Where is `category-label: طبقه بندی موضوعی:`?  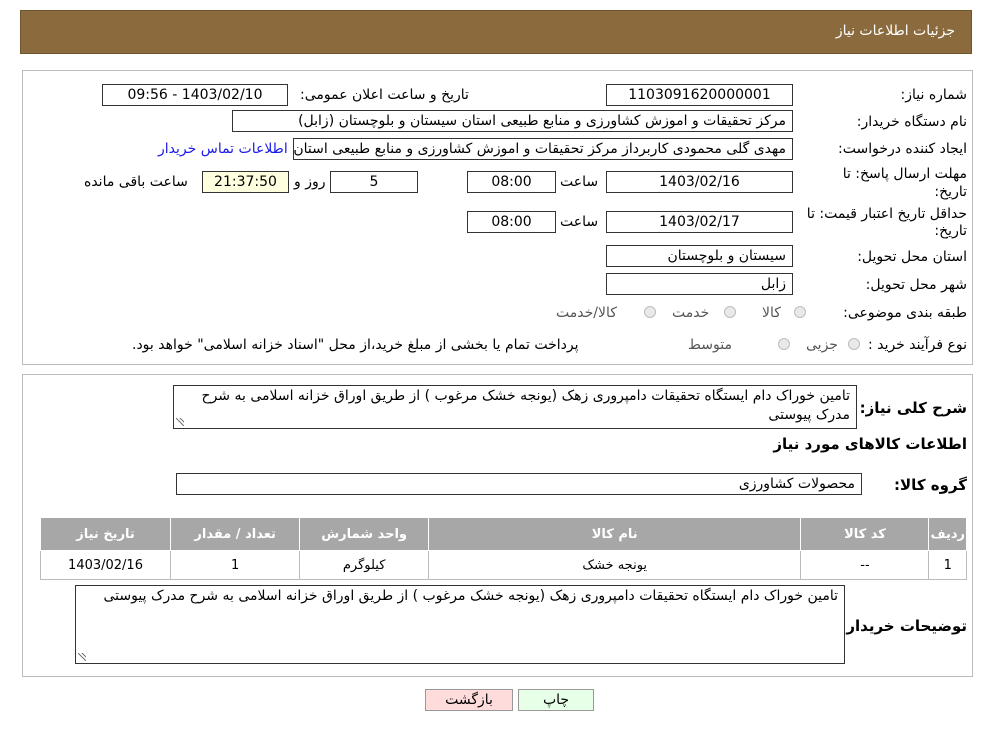 category-label: طبقه بندی موضوعی: is located at coordinates (905, 313).